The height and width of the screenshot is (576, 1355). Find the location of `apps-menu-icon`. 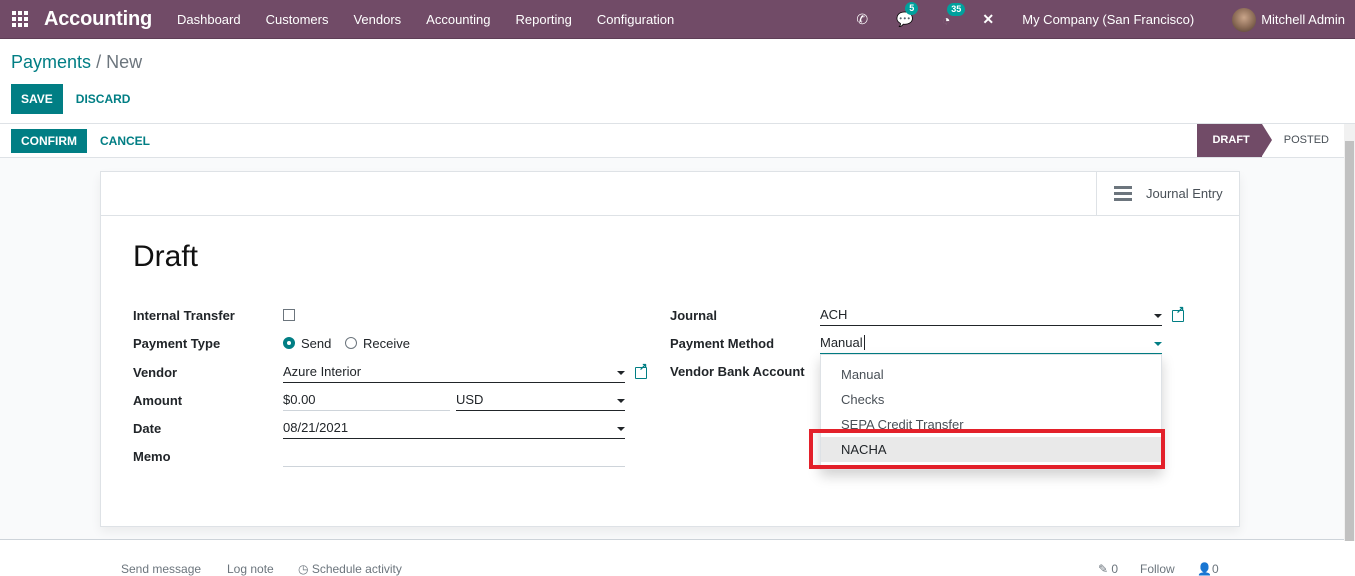

apps-menu-icon is located at coordinates (20, 19).